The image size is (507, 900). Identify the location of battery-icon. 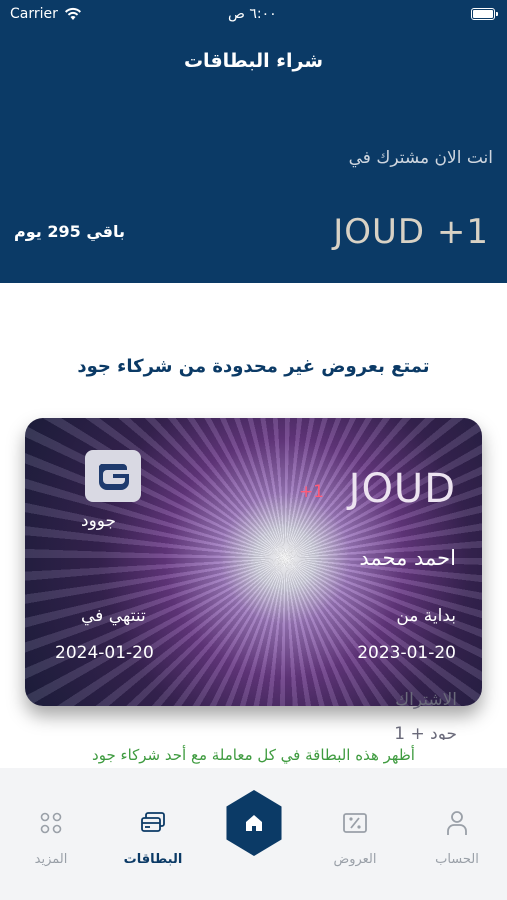
(484, 14).